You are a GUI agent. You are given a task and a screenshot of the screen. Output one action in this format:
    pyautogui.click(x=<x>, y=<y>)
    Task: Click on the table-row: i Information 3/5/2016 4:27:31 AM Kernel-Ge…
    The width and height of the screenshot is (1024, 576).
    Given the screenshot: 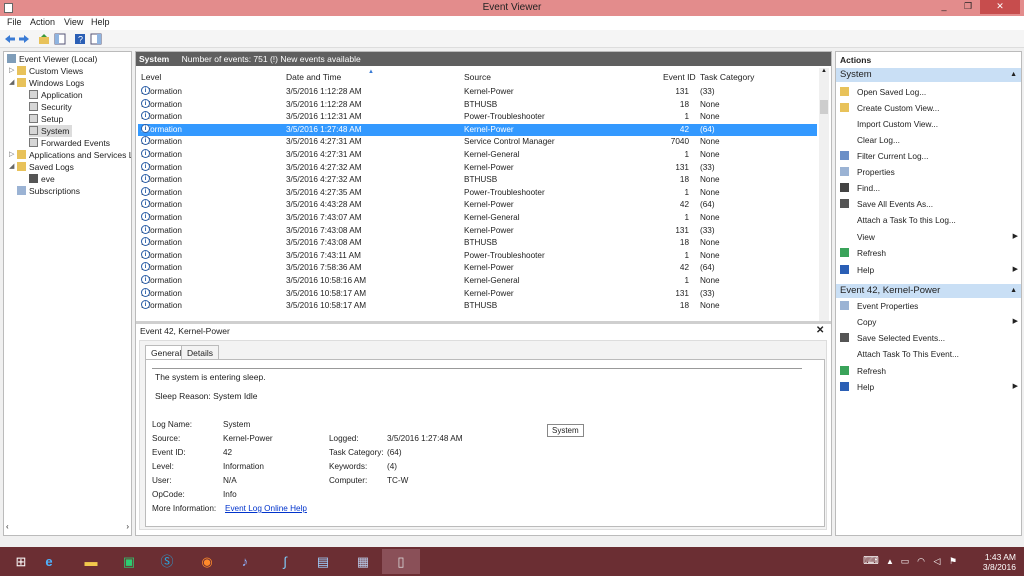 What is the action you would take?
    pyautogui.click(x=477, y=155)
    